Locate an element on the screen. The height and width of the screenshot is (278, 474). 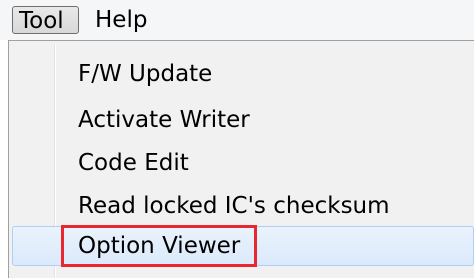
menu-item-fw-update: F/W Update is located at coordinates (243, 74).